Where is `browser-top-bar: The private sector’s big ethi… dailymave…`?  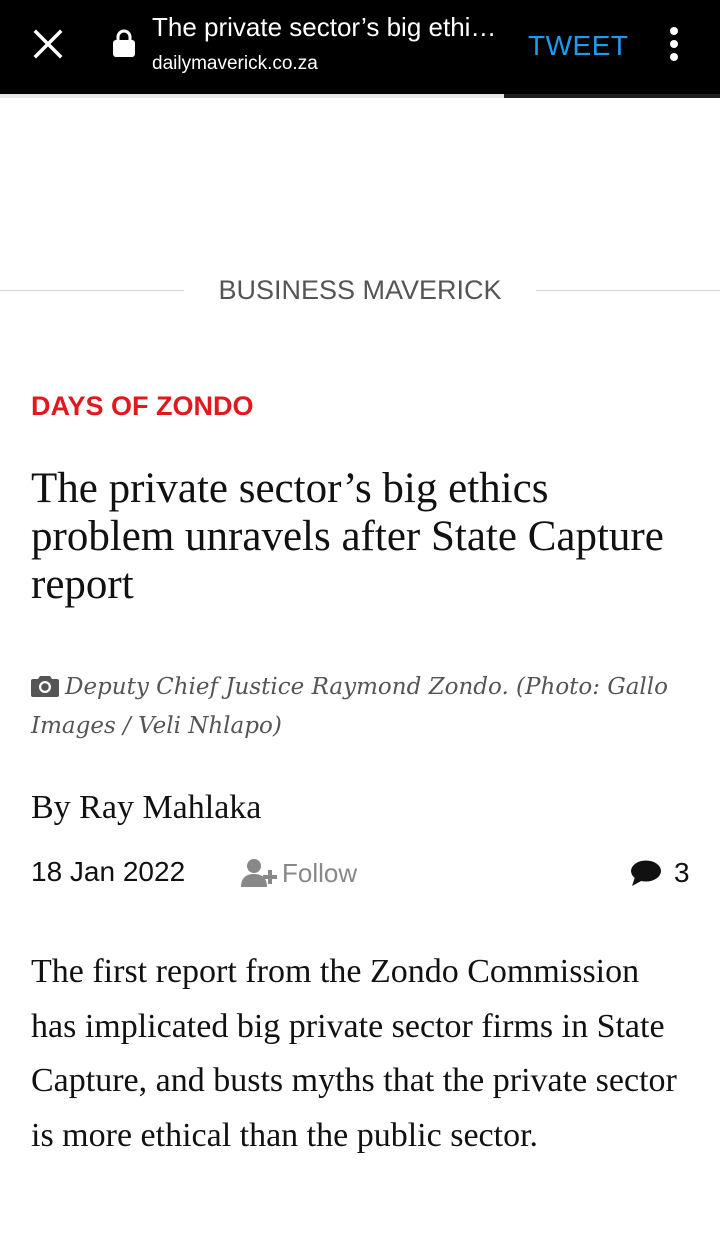
browser-top-bar: The private sector’s big ethi… dailymave… is located at coordinates (360, 47).